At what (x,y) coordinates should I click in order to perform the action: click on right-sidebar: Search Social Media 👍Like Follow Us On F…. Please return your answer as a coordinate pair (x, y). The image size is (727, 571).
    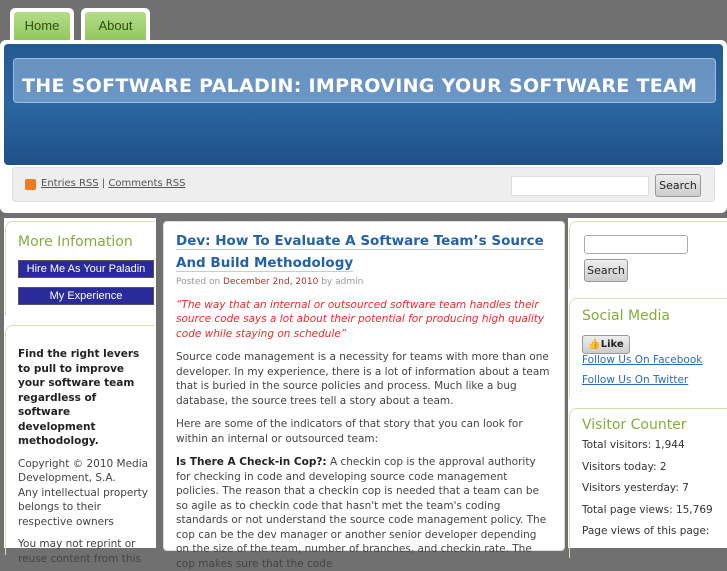
    Looking at the image, I should click on (647, 388).